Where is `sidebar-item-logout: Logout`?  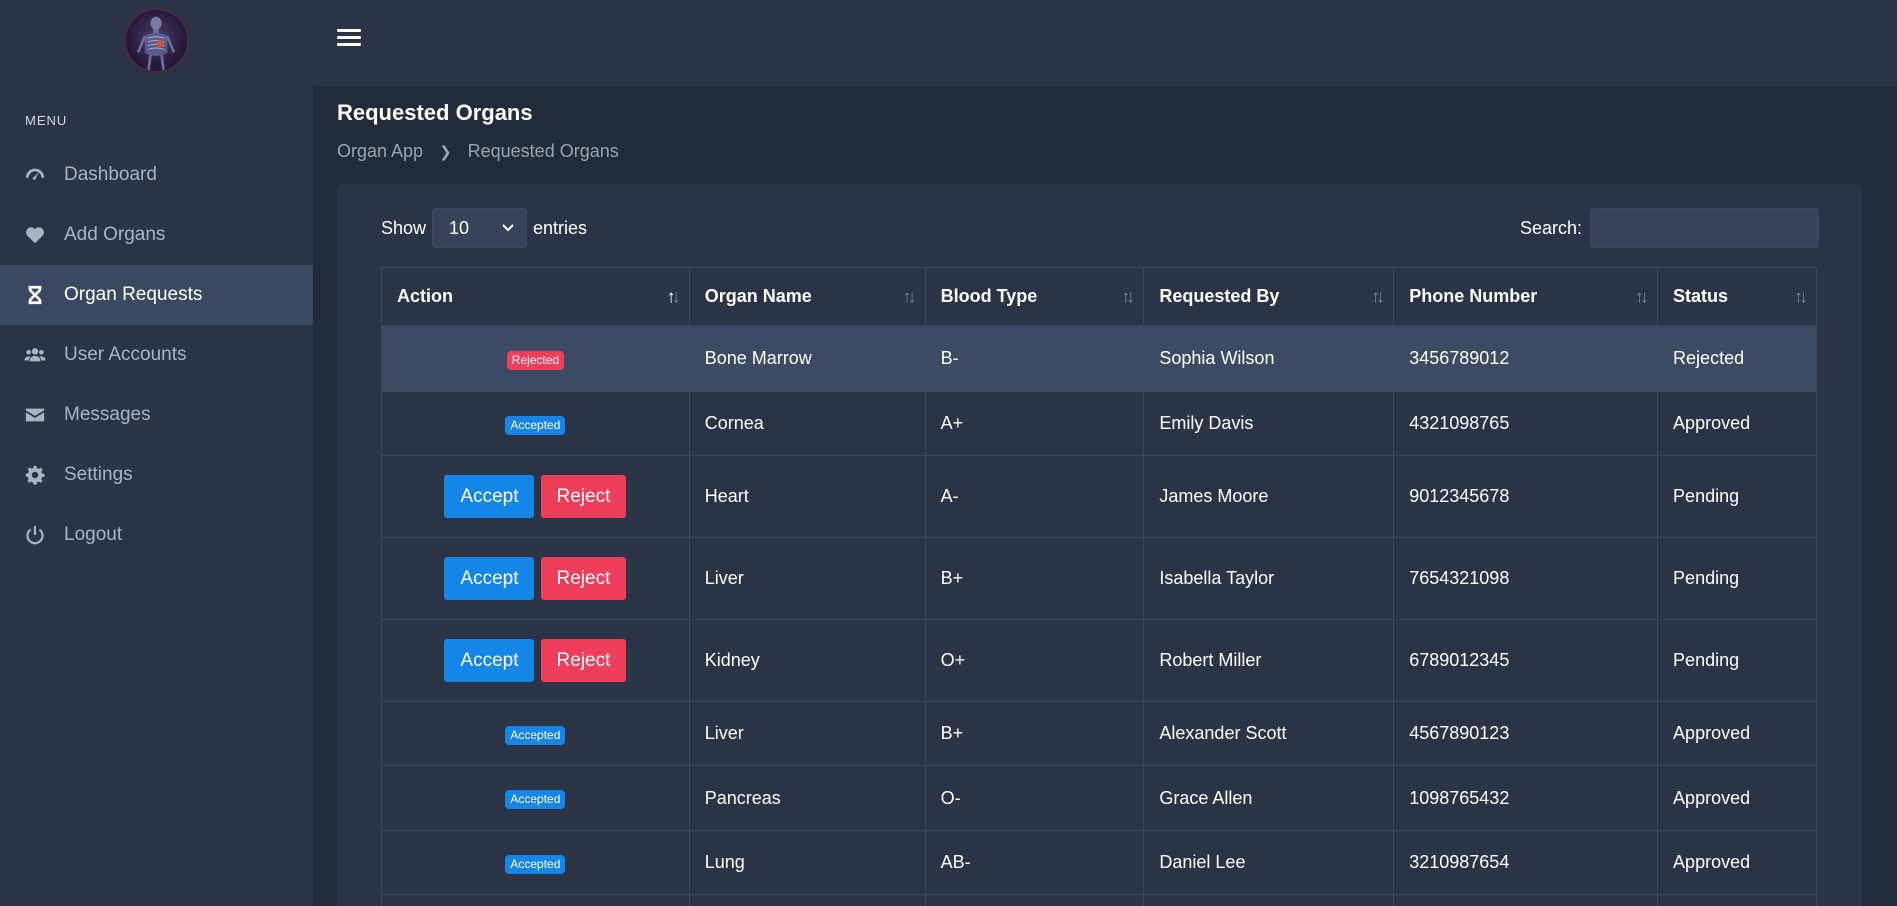
sidebar-item-logout: Logout is located at coordinates (156, 535).